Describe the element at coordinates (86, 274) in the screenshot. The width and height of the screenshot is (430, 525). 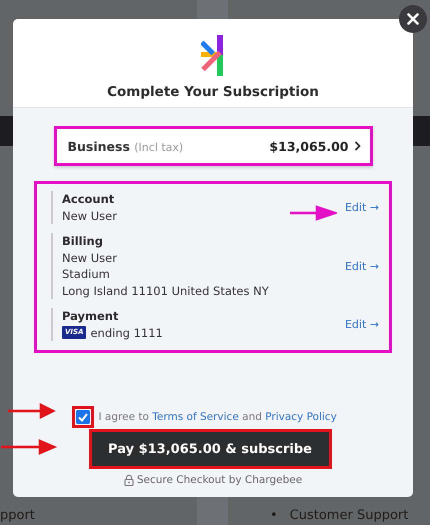
I see `detail-text: Stadium` at that location.